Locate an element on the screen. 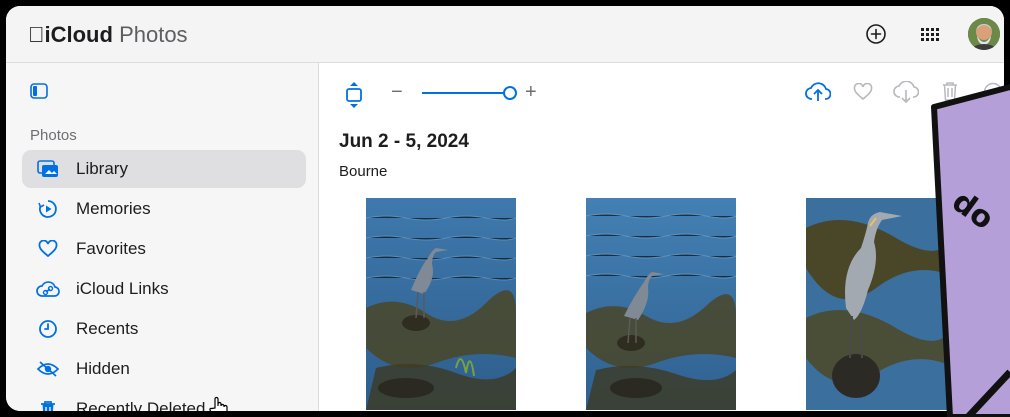 The width and height of the screenshot is (1010, 417). brand-icloud: iCloud is located at coordinates (70, 34).